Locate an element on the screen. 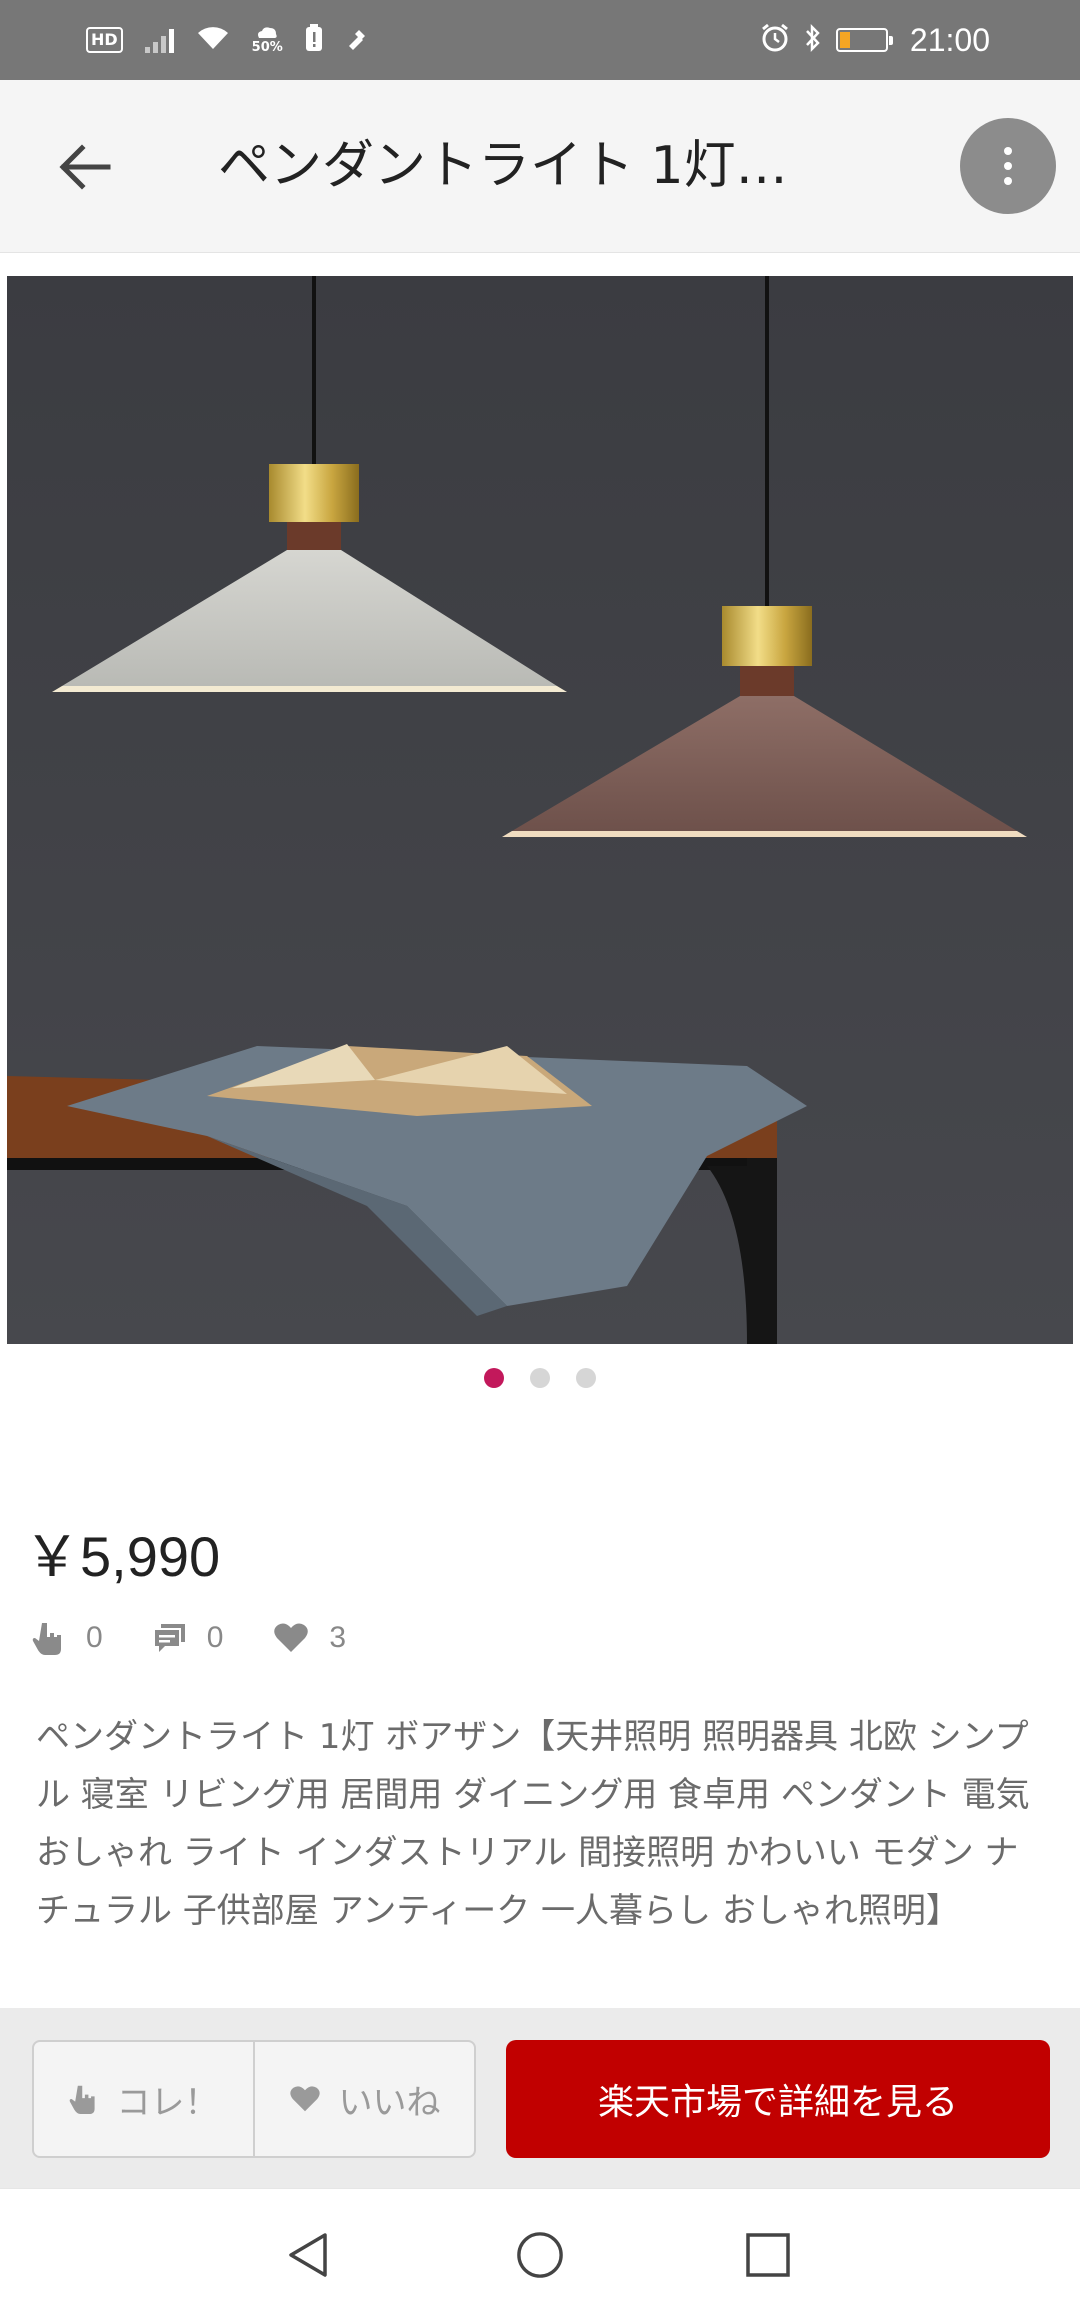 The width and height of the screenshot is (1080, 2313). alert-icon is located at coordinates (314, 40).